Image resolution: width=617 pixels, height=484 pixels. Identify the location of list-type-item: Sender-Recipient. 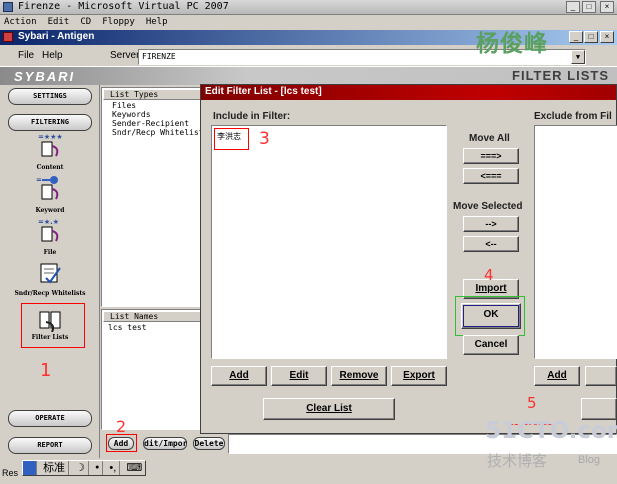
(150, 123).